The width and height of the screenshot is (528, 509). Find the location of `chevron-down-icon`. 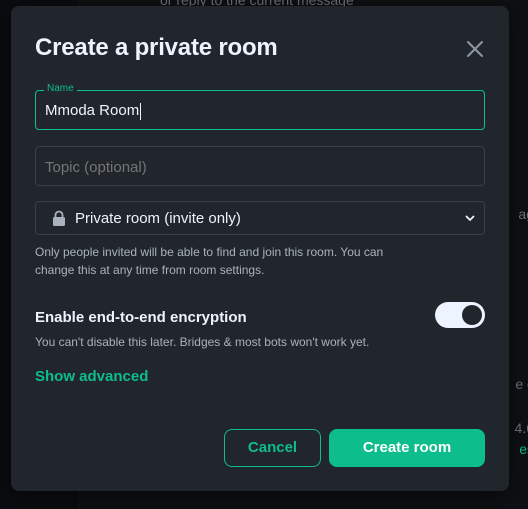

chevron-down-icon is located at coordinates (470, 218).